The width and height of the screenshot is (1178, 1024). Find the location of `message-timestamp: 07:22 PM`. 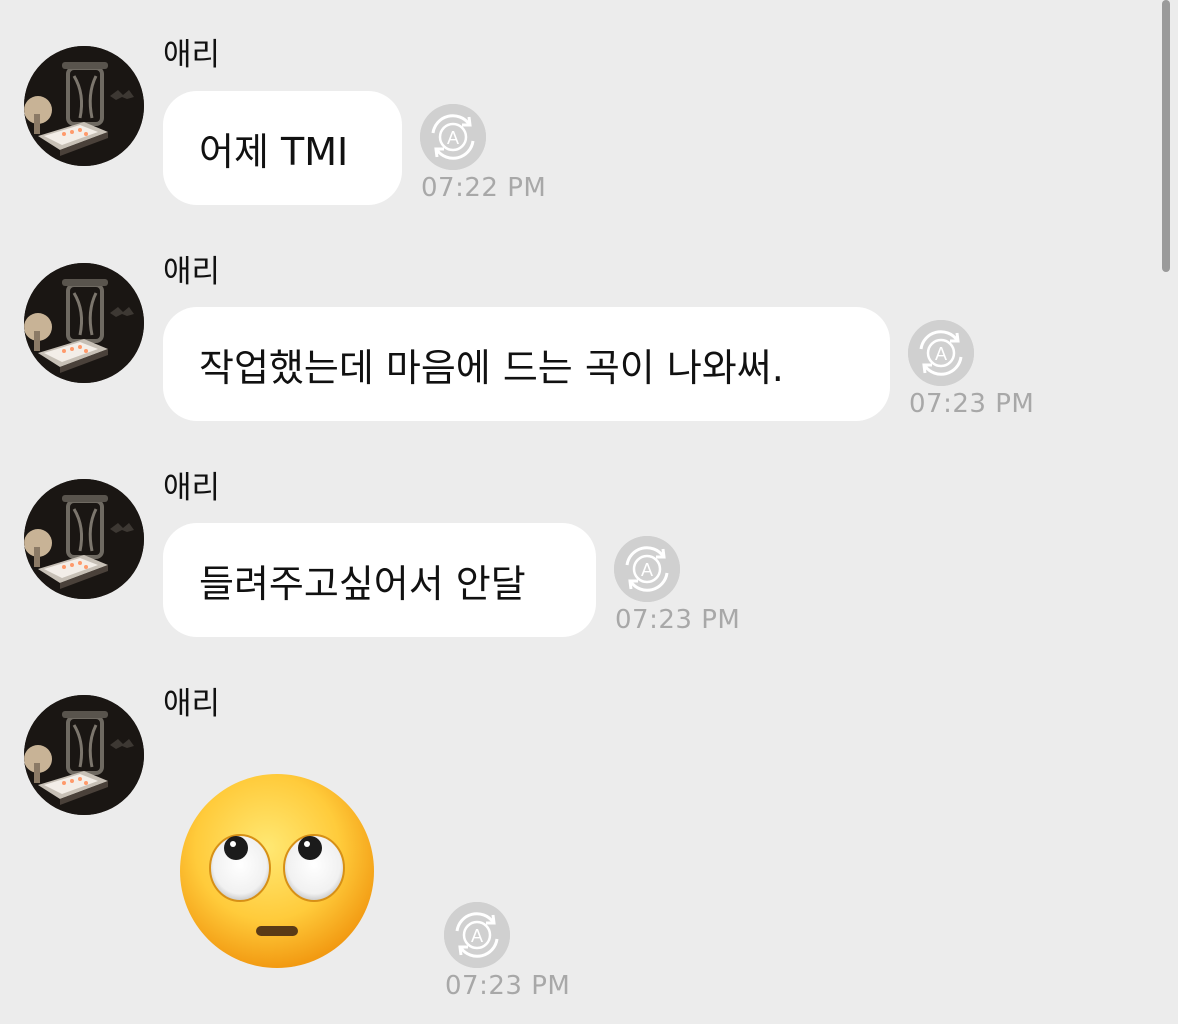

message-timestamp: 07:22 PM is located at coordinates (484, 188).